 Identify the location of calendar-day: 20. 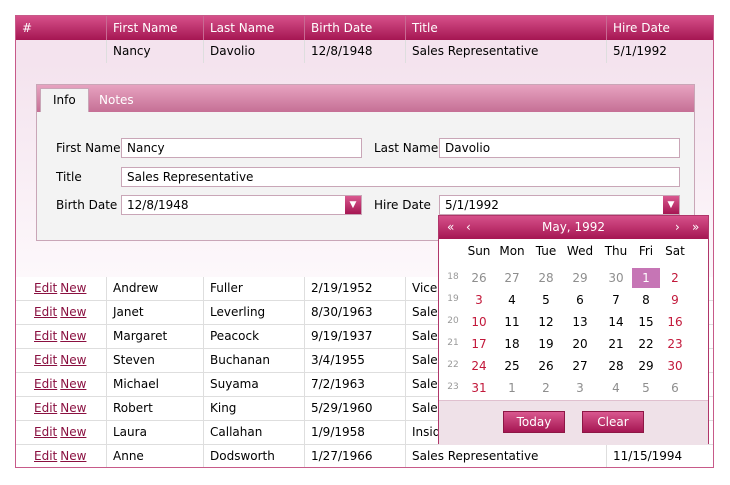
(580, 344).